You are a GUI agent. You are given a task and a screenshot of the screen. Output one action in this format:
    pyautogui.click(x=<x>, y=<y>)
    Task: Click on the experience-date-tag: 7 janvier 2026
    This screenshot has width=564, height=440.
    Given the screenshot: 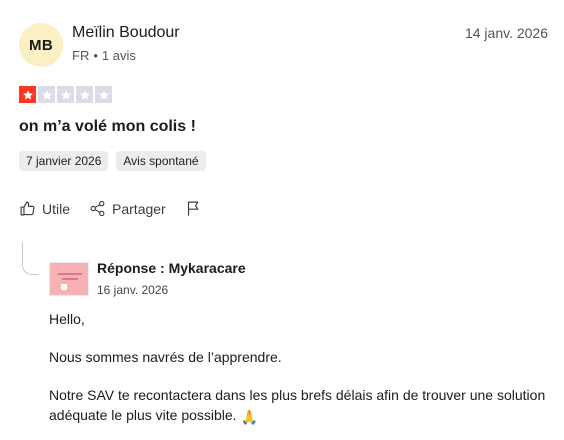 What is the action you would take?
    pyautogui.click(x=64, y=161)
    